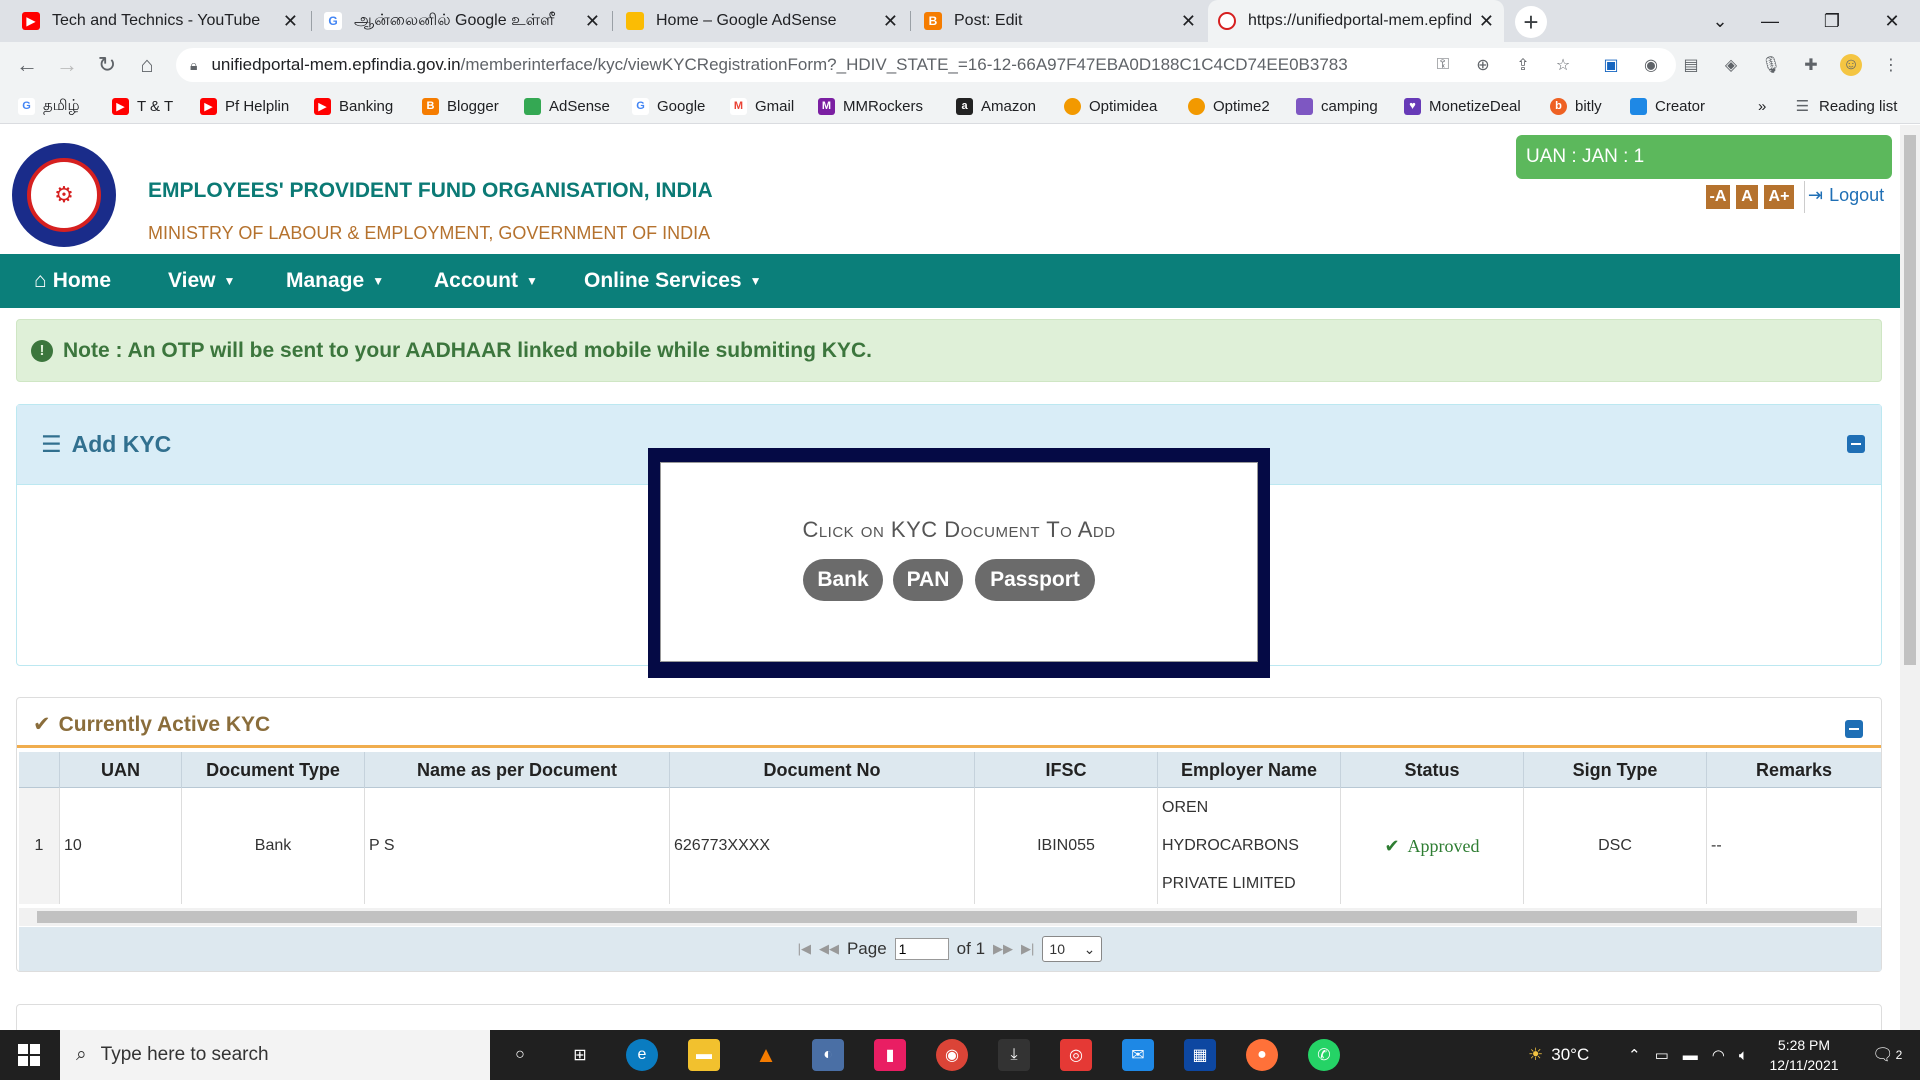  Describe the element at coordinates (1072, 949) in the screenshot. I see `page-size-select: 10 ⌄` at that location.